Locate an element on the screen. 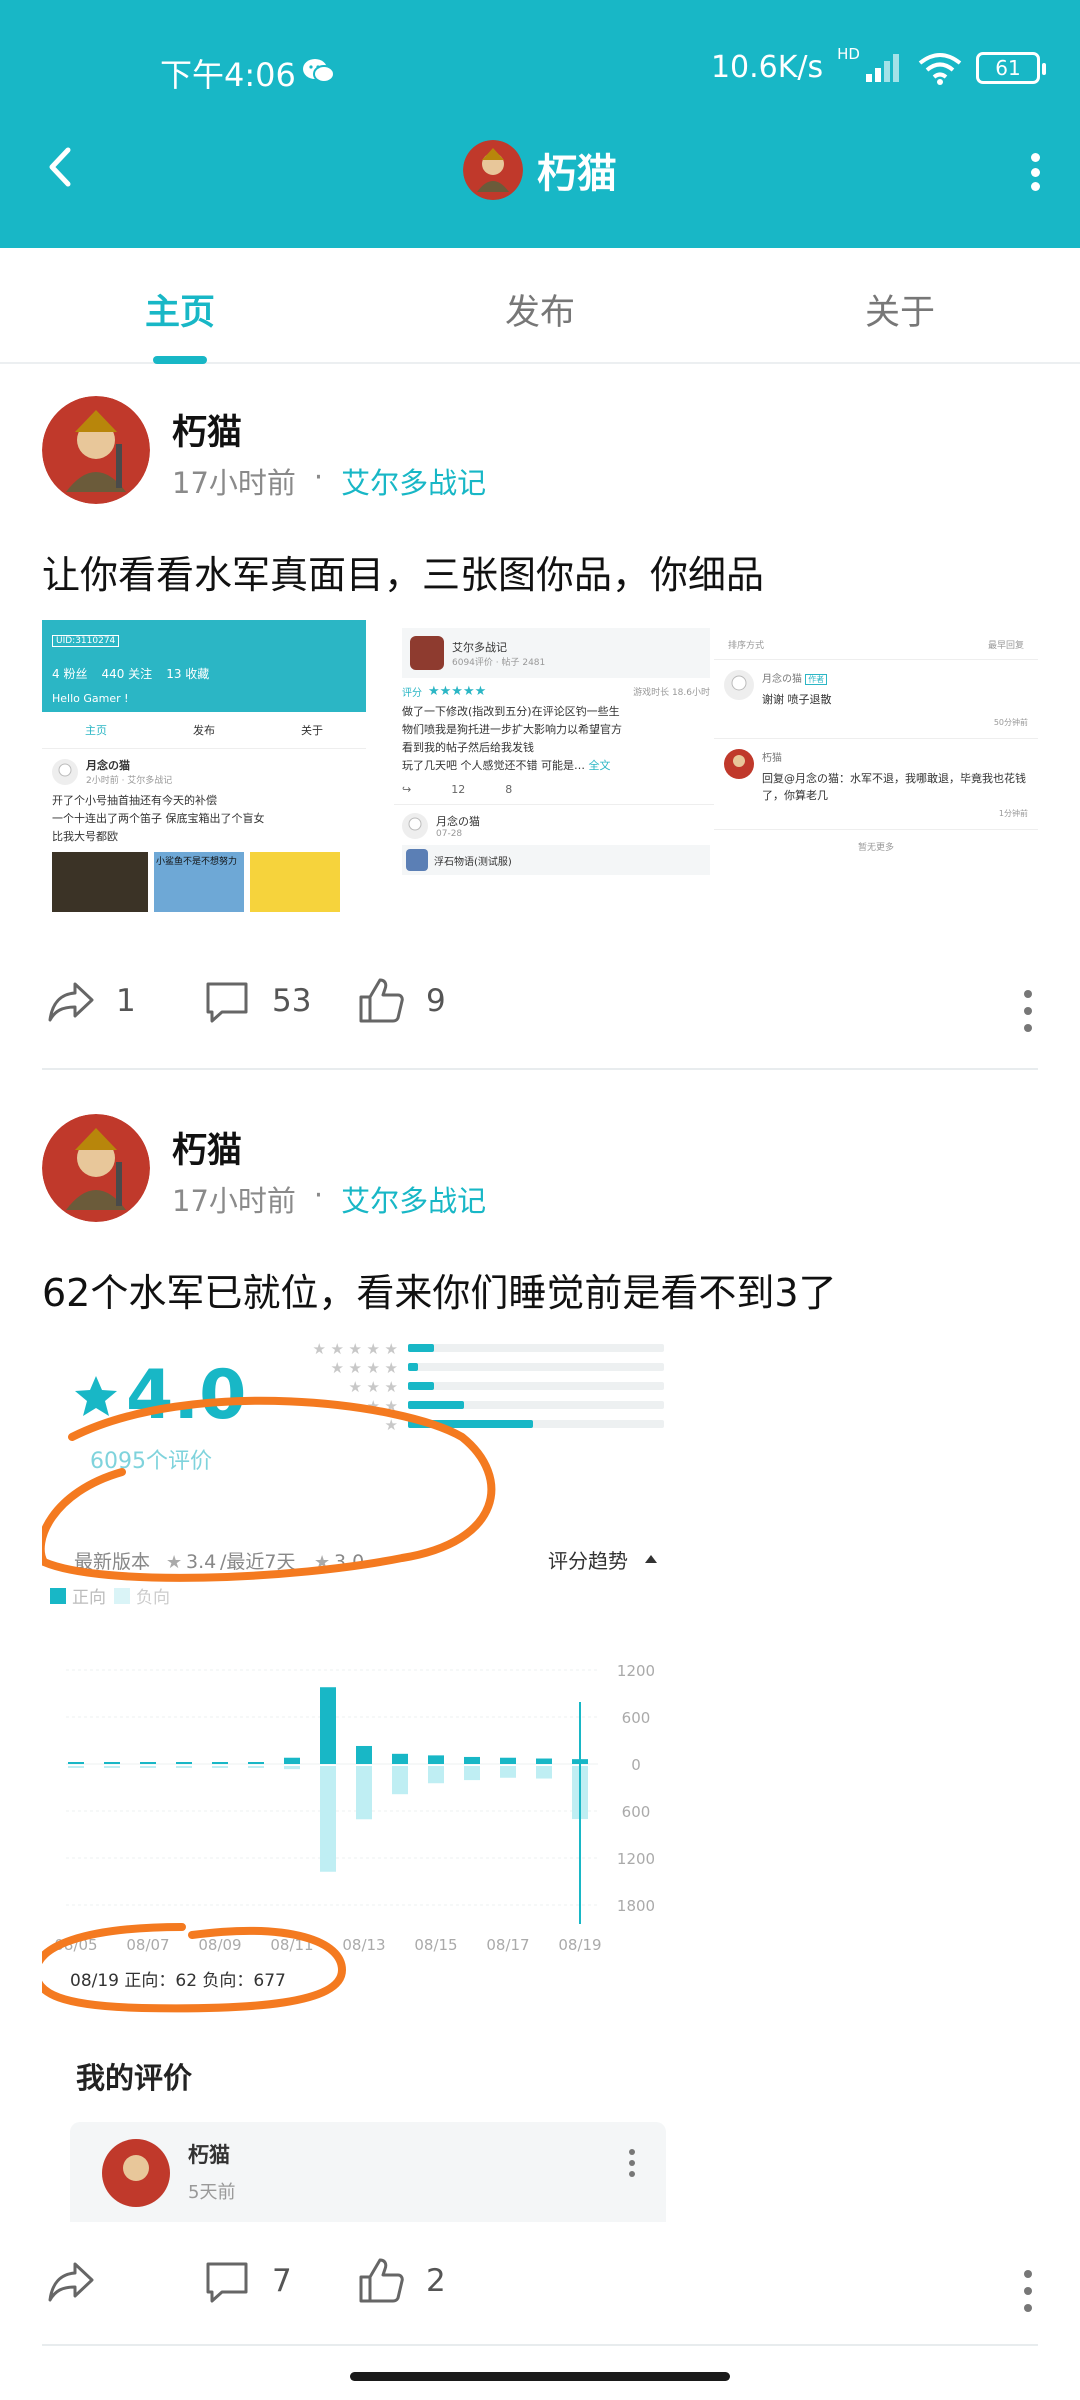 The width and height of the screenshot is (1080, 2400). mini-tab-home: 主页 is located at coordinates (96, 730).